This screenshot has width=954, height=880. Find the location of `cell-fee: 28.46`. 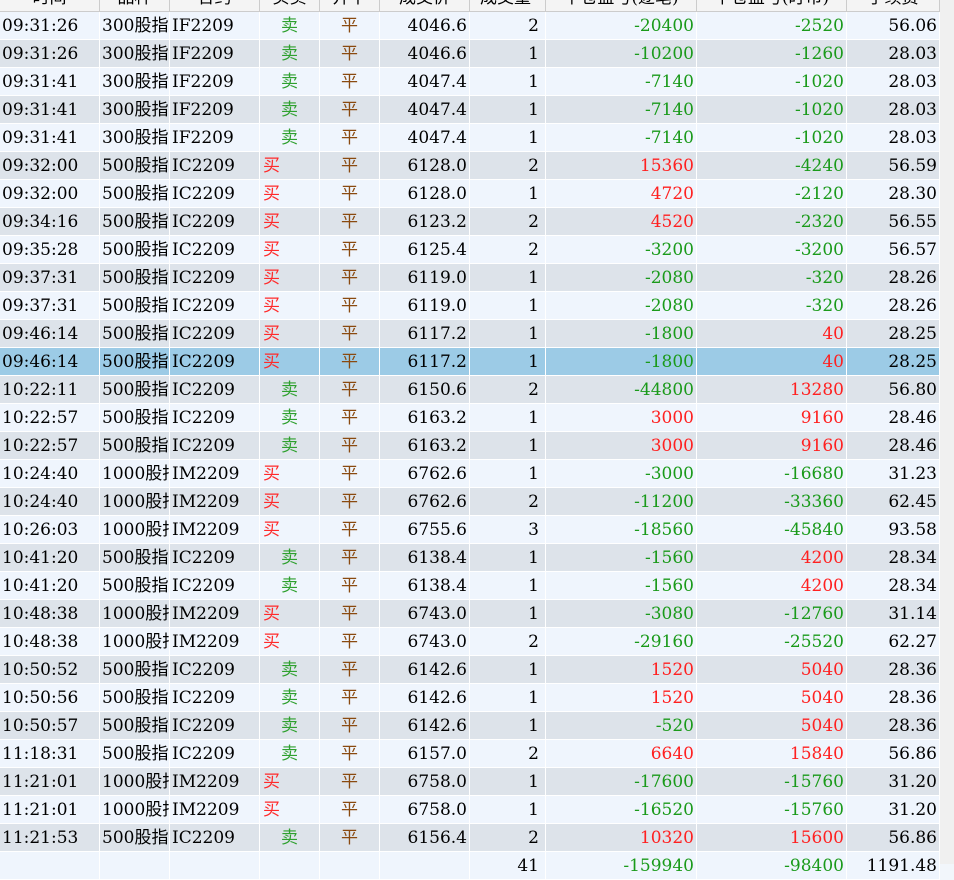

cell-fee: 28.46 is located at coordinates (893, 445).